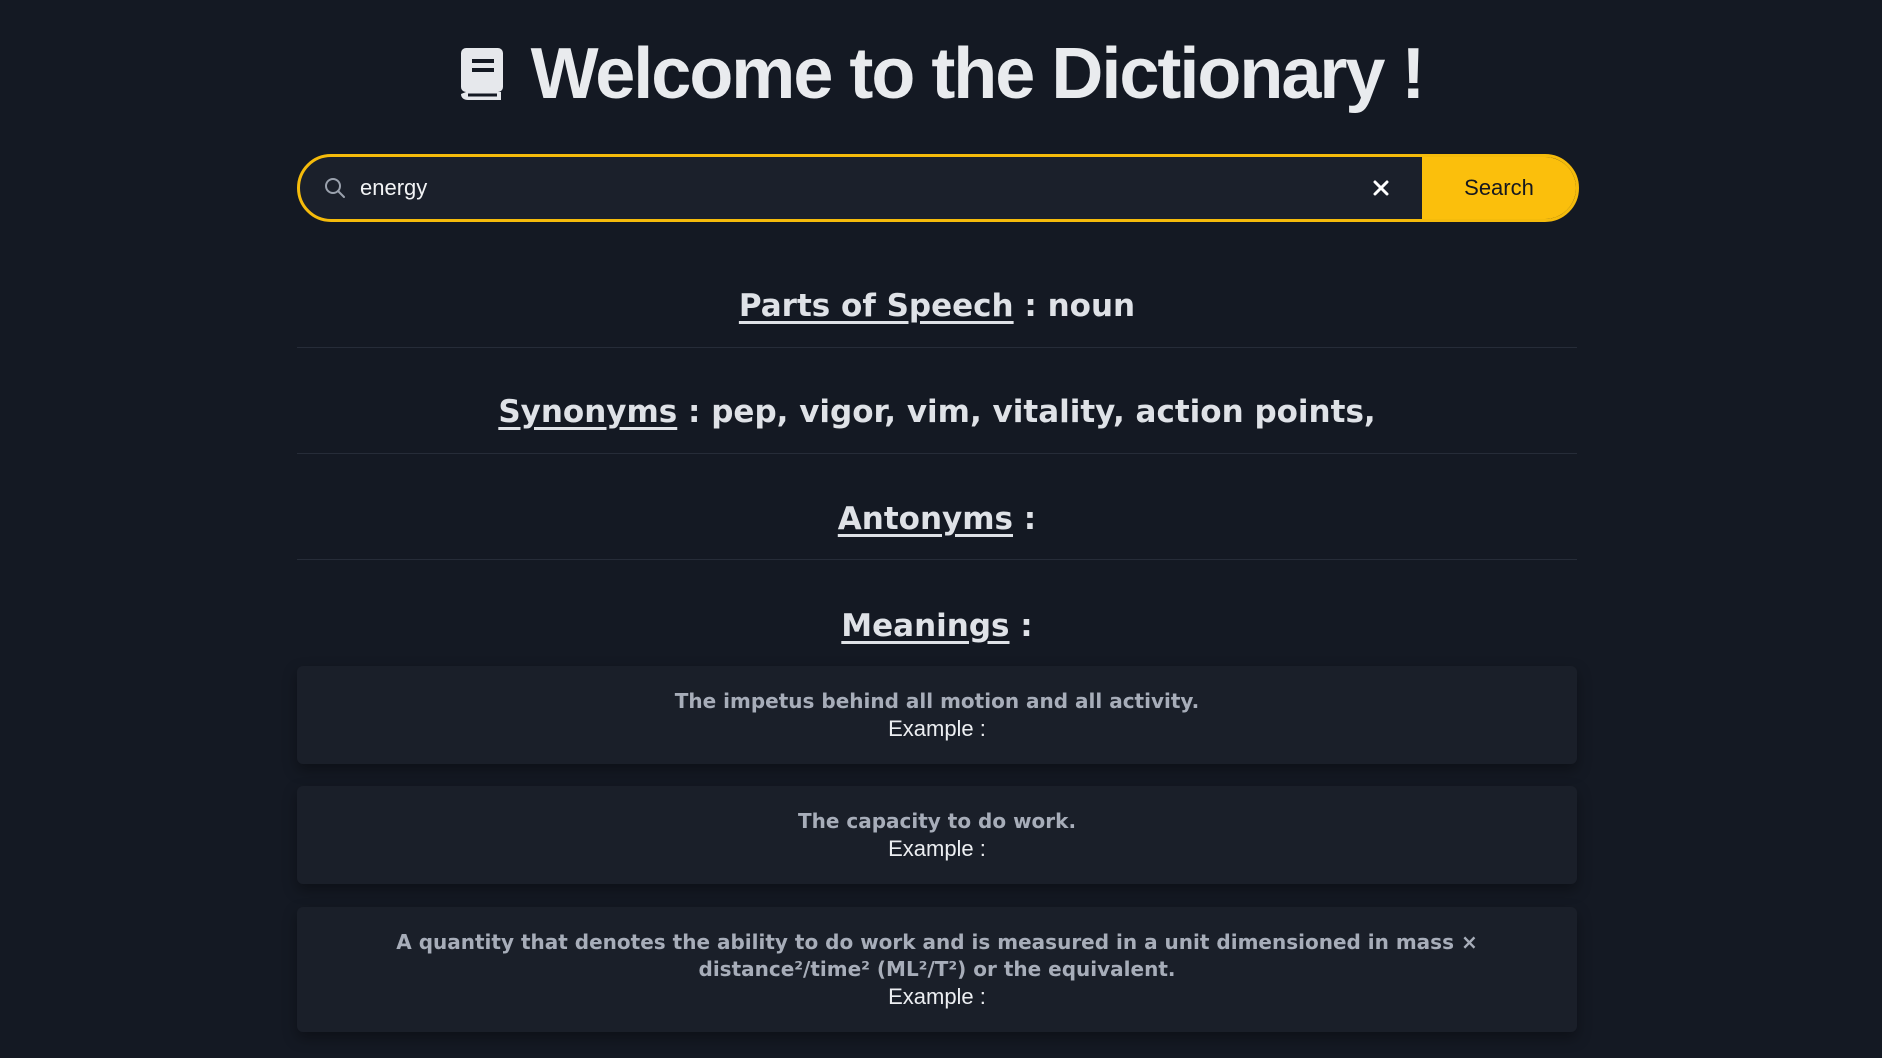 The width and height of the screenshot is (1882, 1058). What do you see at coordinates (925, 626) in the screenshot?
I see `meanings-heading: Meanings` at bounding box center [925, 626].